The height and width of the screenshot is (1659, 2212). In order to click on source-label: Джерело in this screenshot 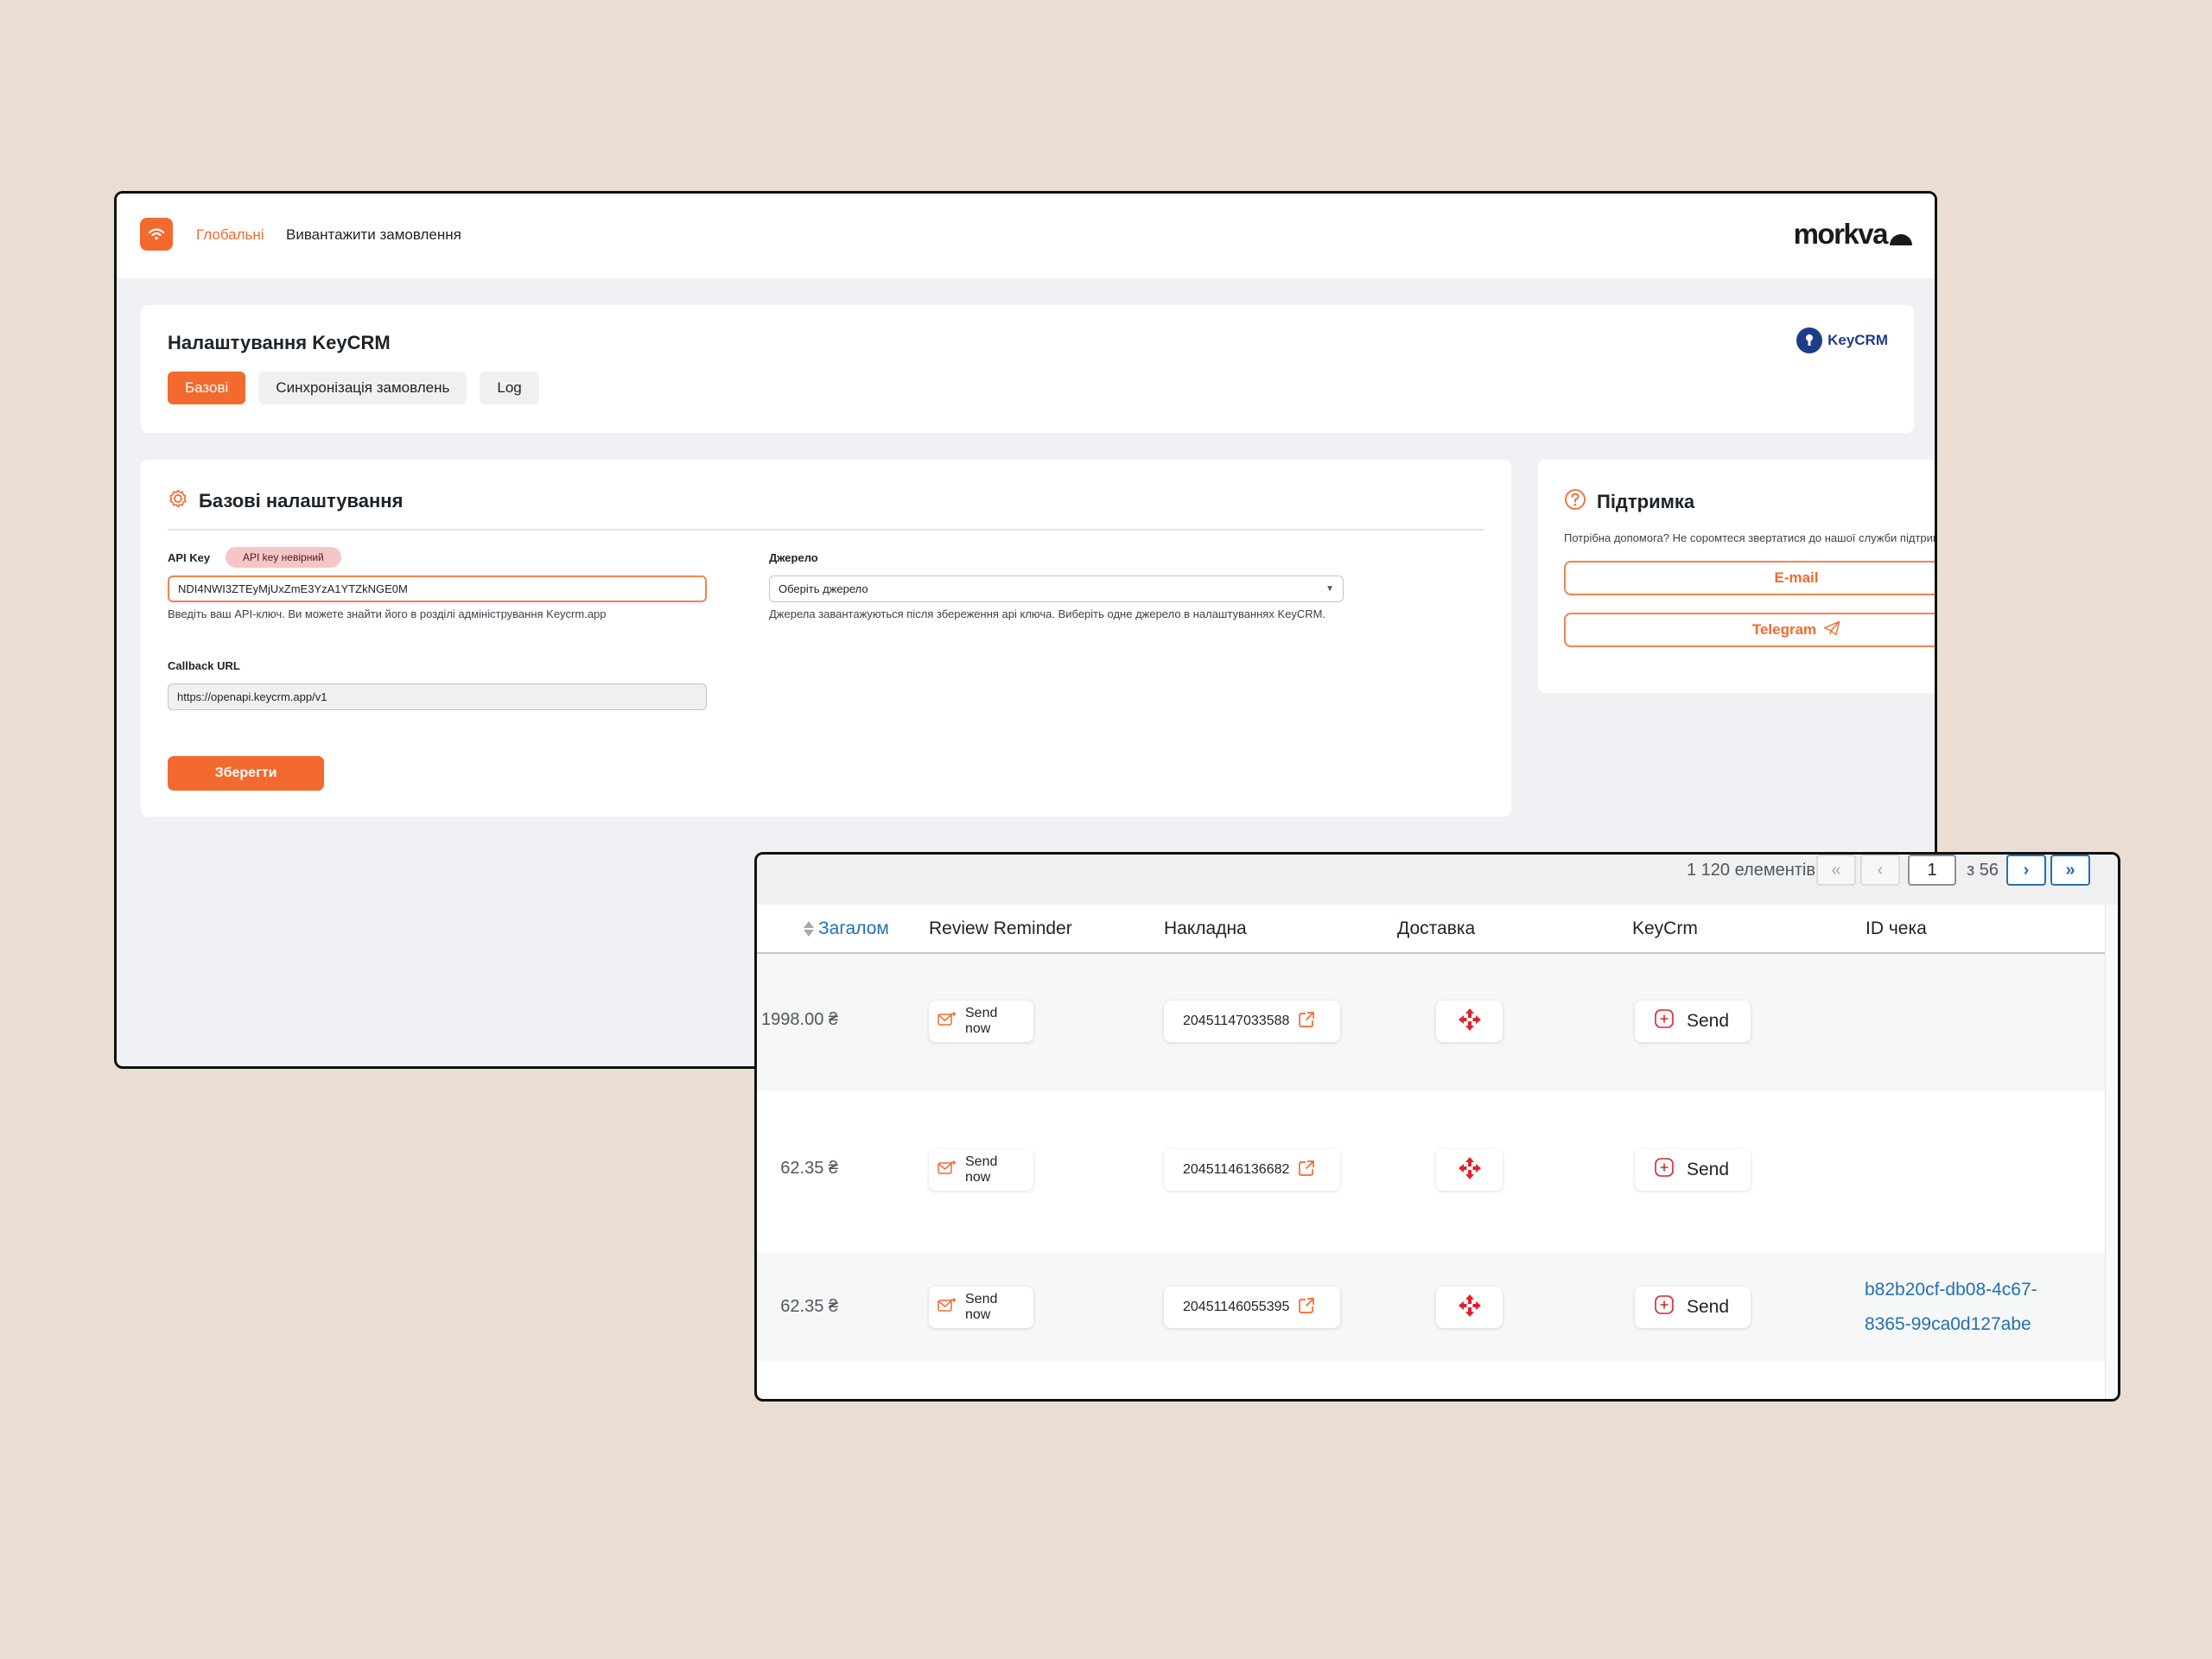, I will do `click(793, 557)`.